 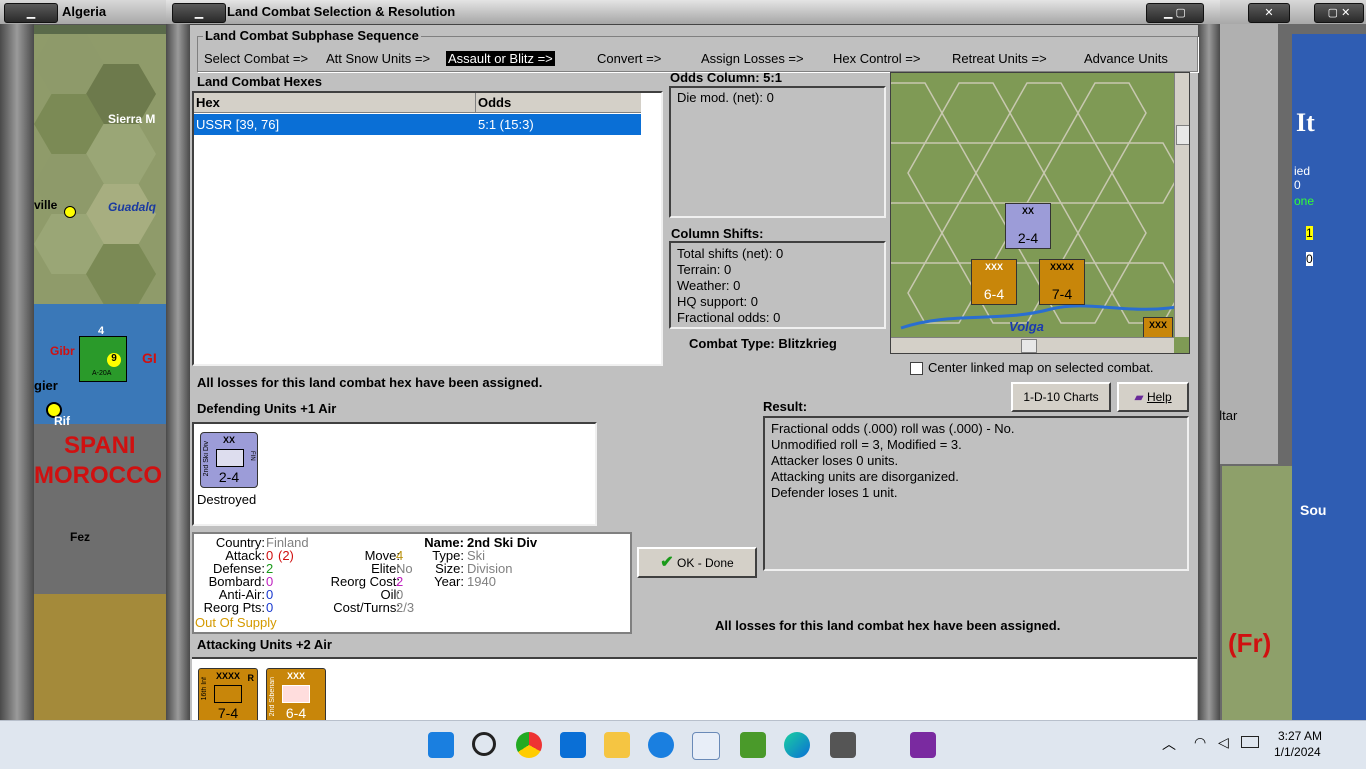 What do you see at coordinates (717, 233) in the screenshot?
I see `column-shifts-label: Column Shifts:` at bounding box center [717, 233].